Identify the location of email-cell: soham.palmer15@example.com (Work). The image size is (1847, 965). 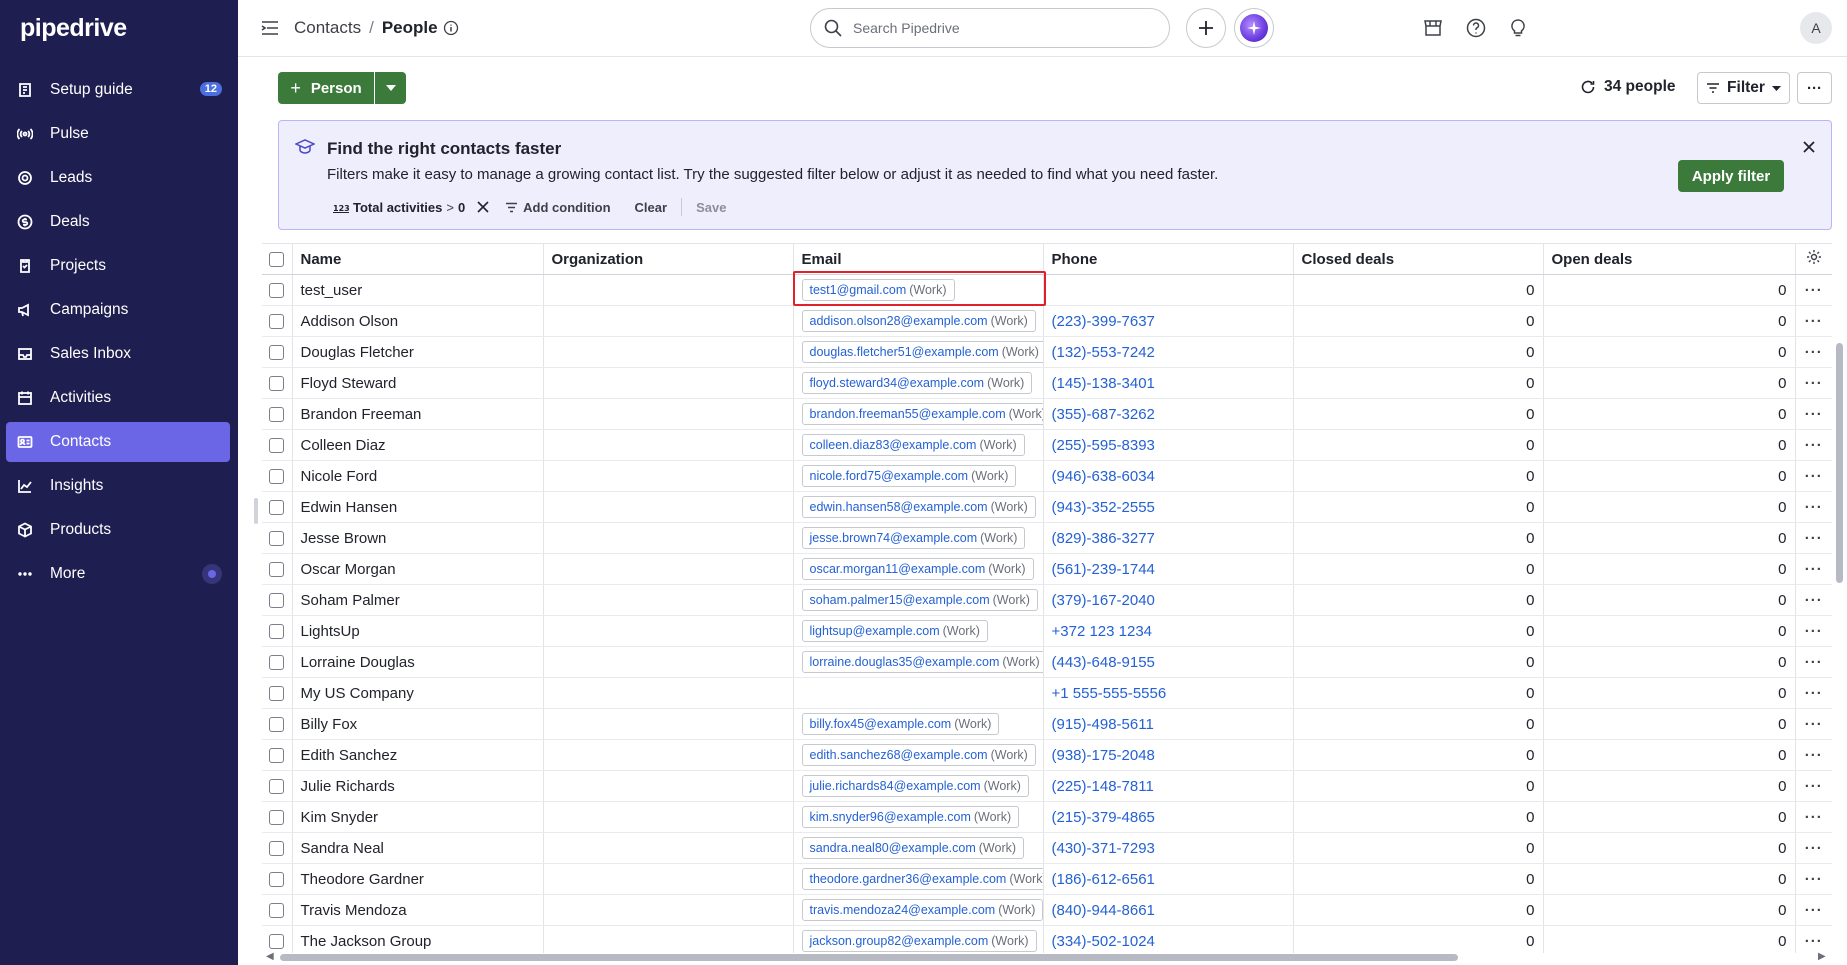
(918, 600).